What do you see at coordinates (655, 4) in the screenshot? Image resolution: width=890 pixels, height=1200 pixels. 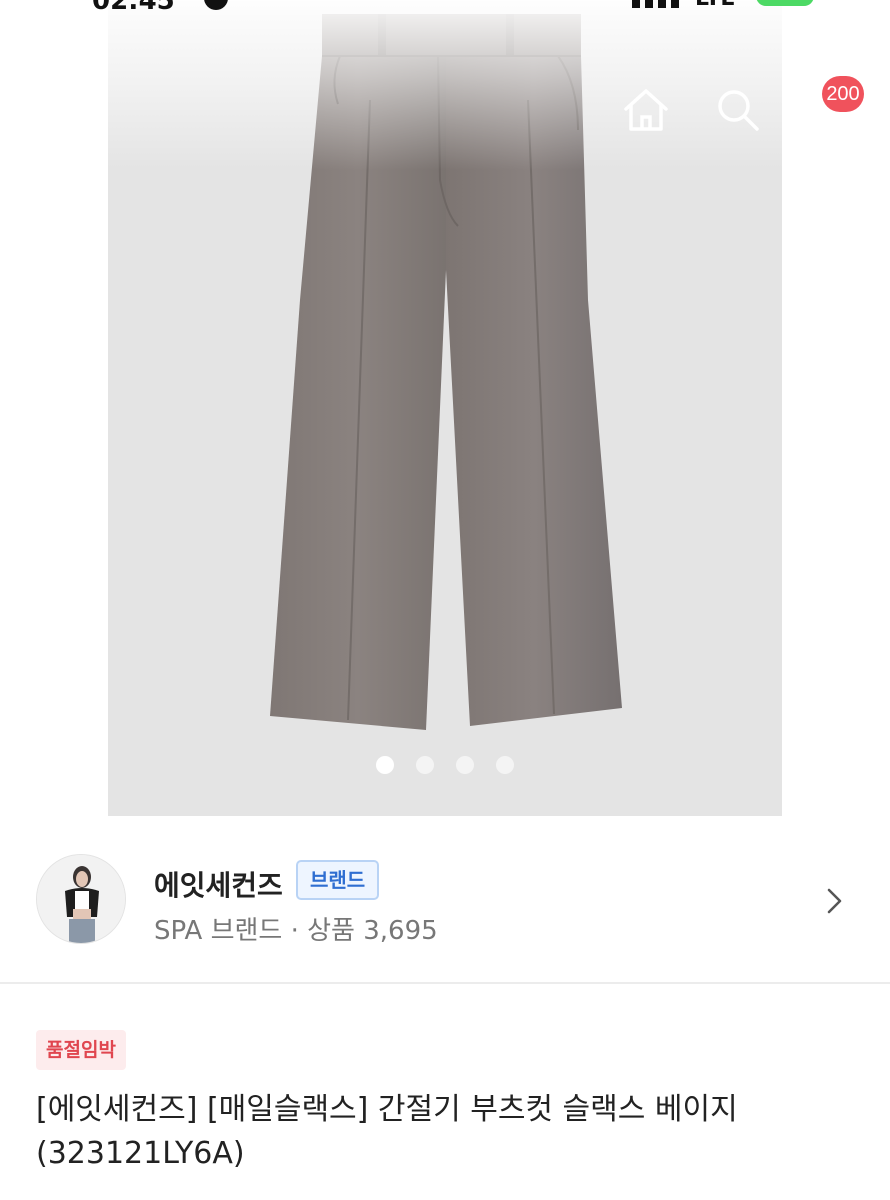 I see `signal-icon` at bounding box center [655, 4].